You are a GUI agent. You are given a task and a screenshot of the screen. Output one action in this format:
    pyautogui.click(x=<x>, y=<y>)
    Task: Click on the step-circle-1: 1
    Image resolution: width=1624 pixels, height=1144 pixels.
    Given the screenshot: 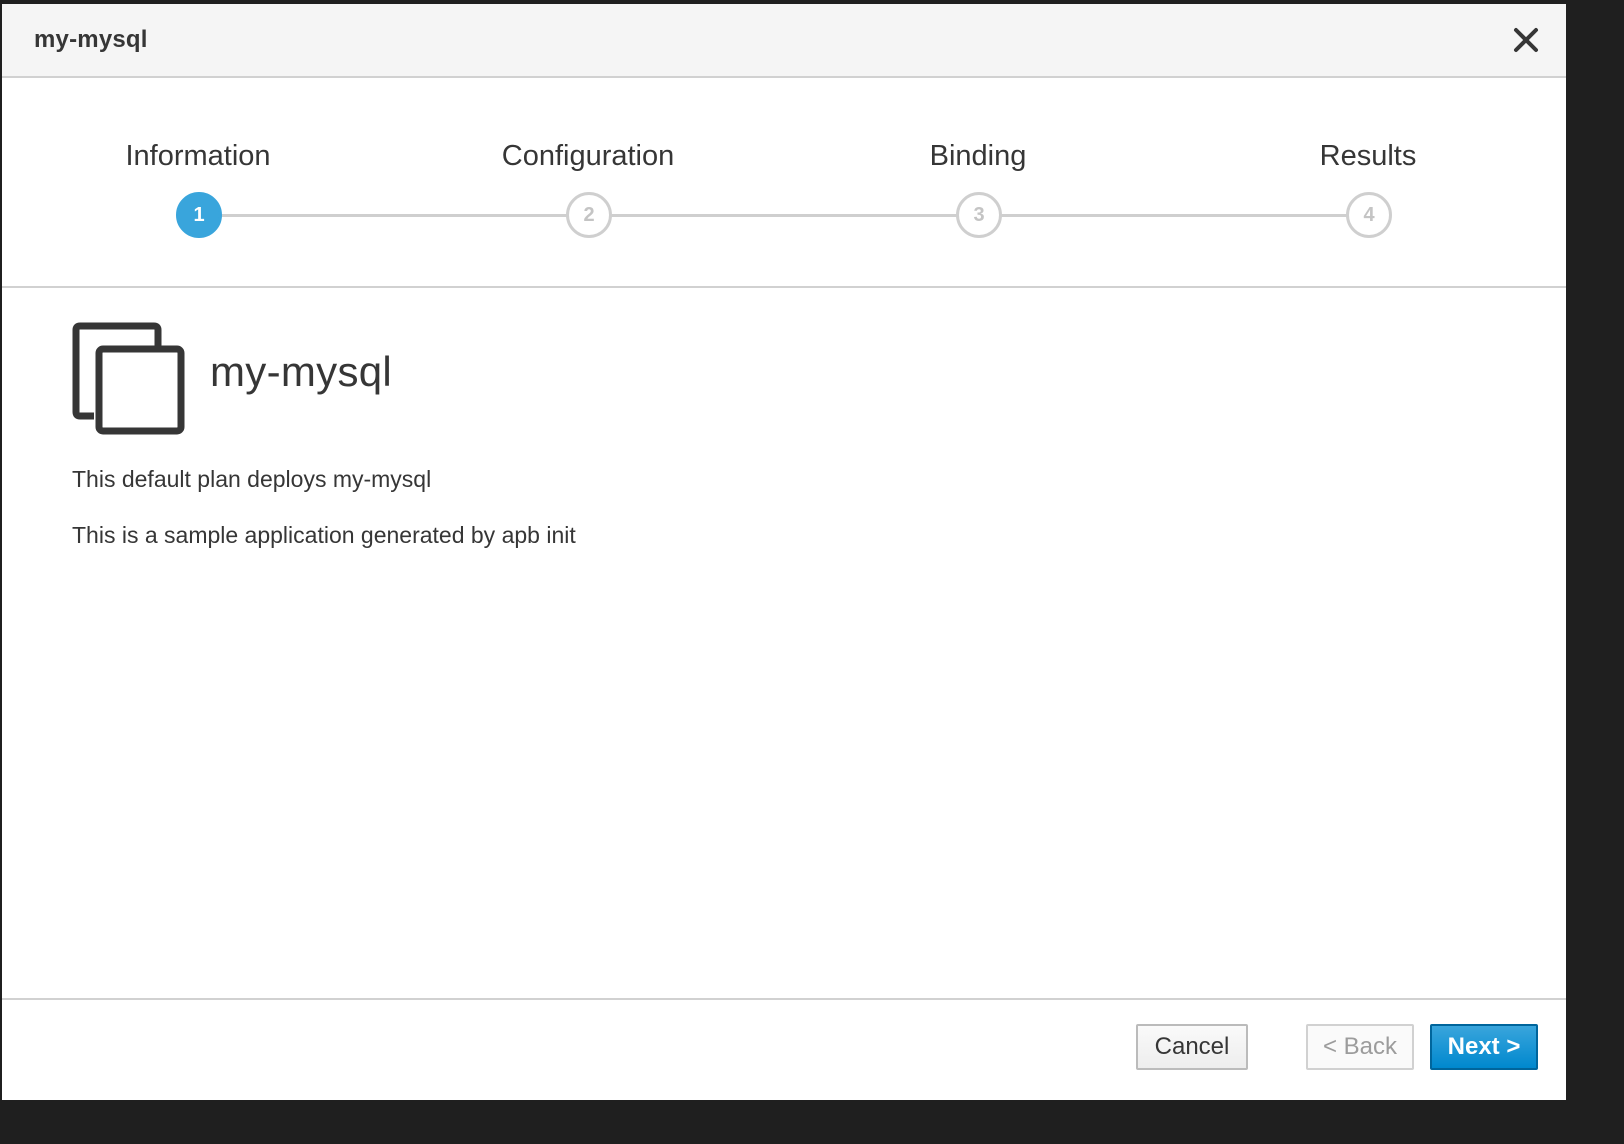 What is the action you would take?
    pyautogui.click(x=199, y=215)
    